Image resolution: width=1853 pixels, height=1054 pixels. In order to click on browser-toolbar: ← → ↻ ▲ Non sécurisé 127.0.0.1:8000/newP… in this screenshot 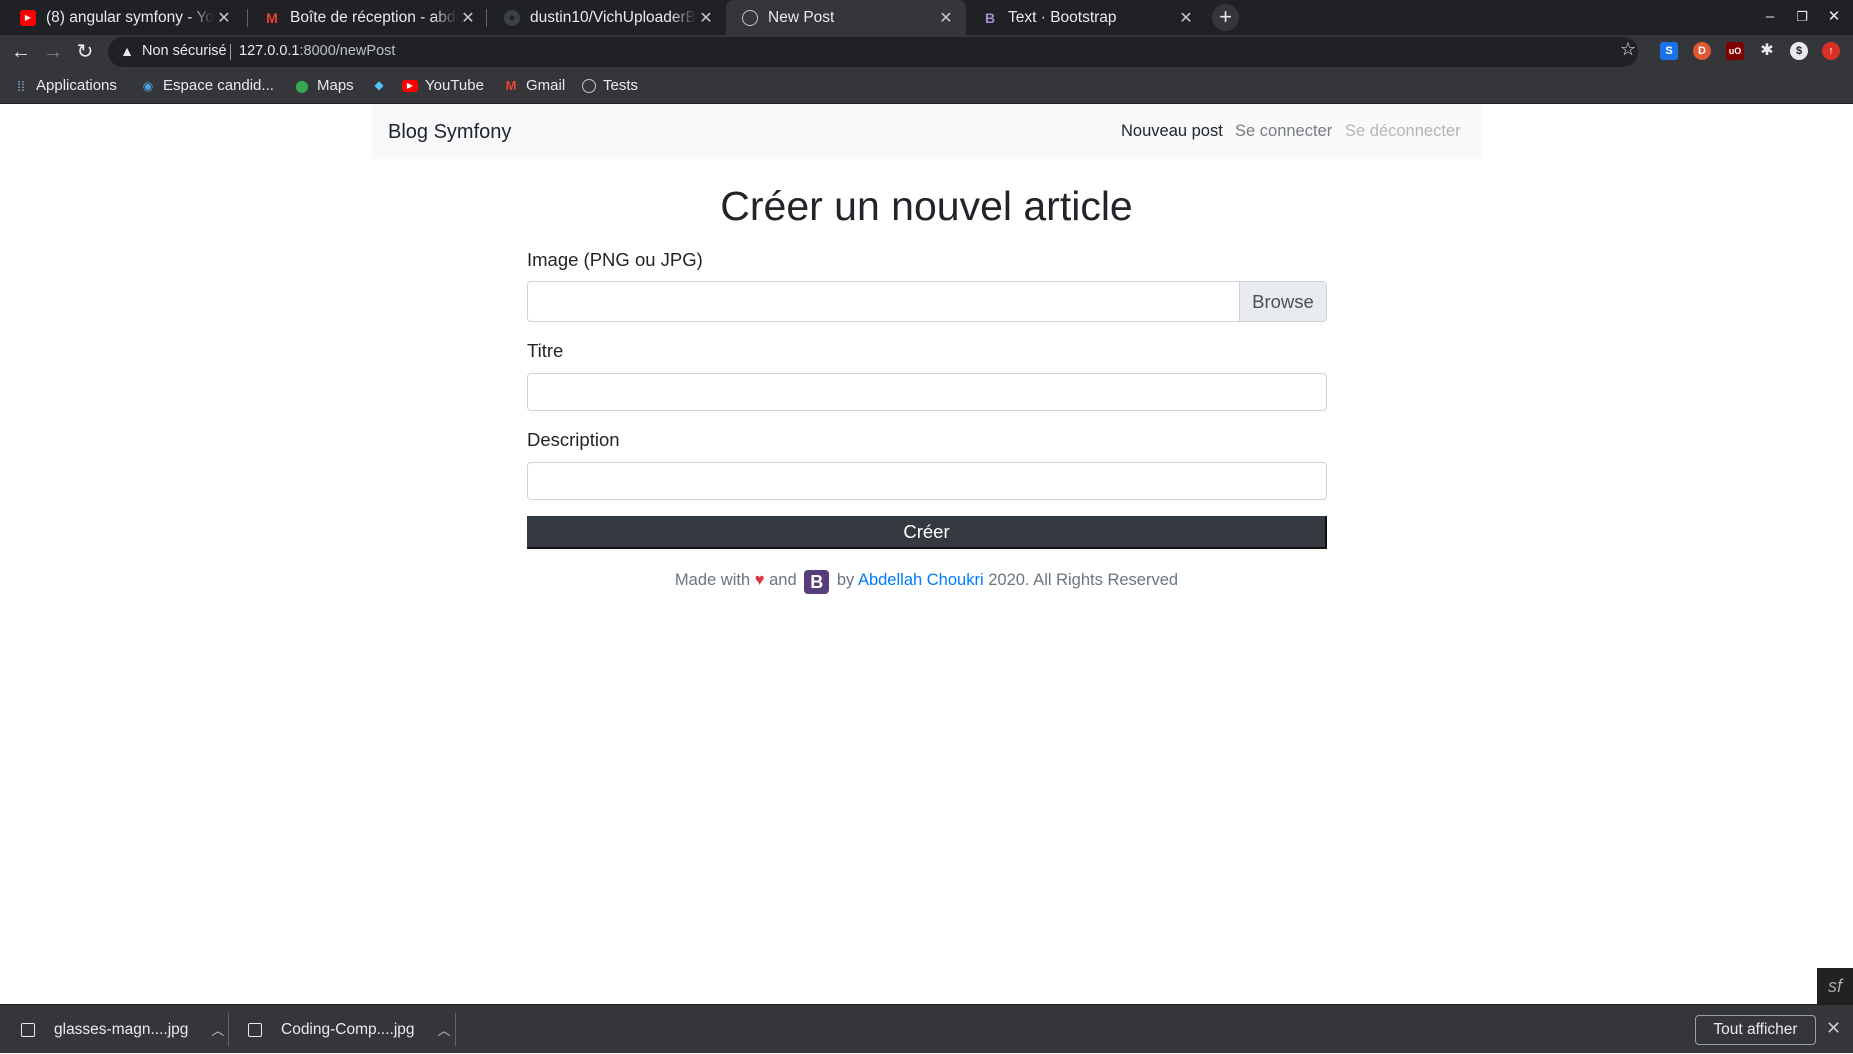, I will do `click(926, 52)`.